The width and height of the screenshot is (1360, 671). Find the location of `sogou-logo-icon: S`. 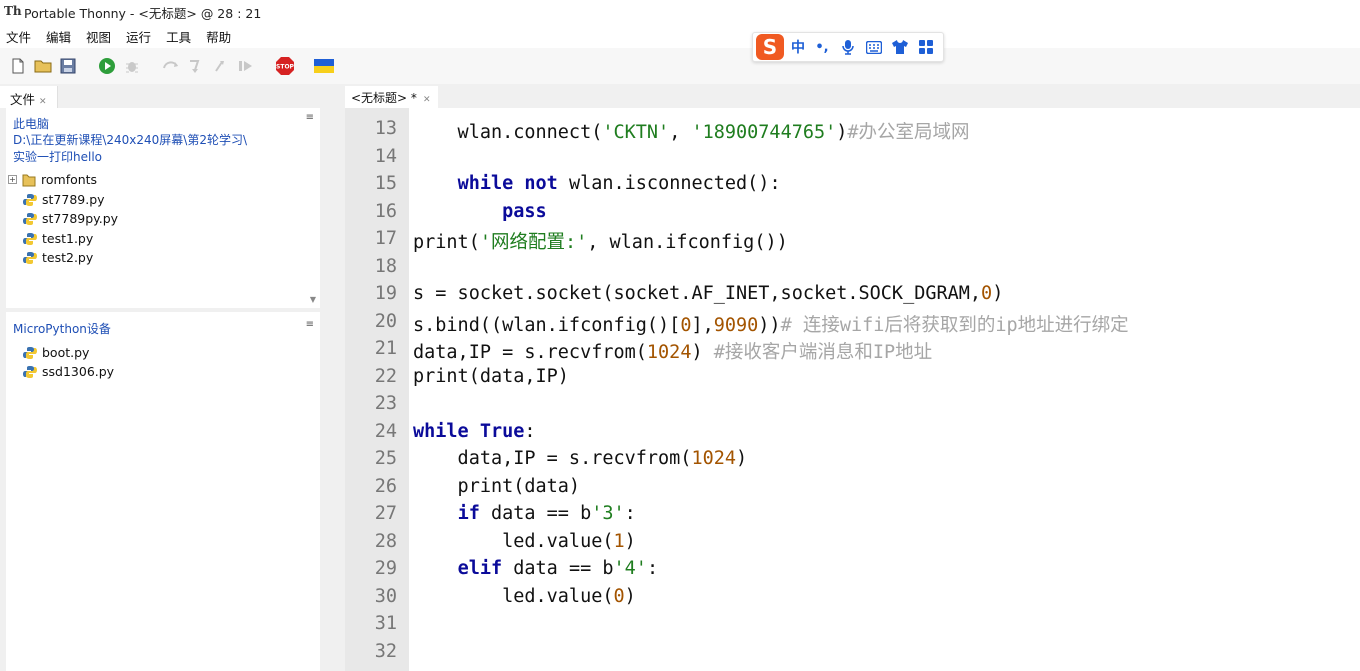

sogou-logo-icon: S is located at coordinates (770, 47).